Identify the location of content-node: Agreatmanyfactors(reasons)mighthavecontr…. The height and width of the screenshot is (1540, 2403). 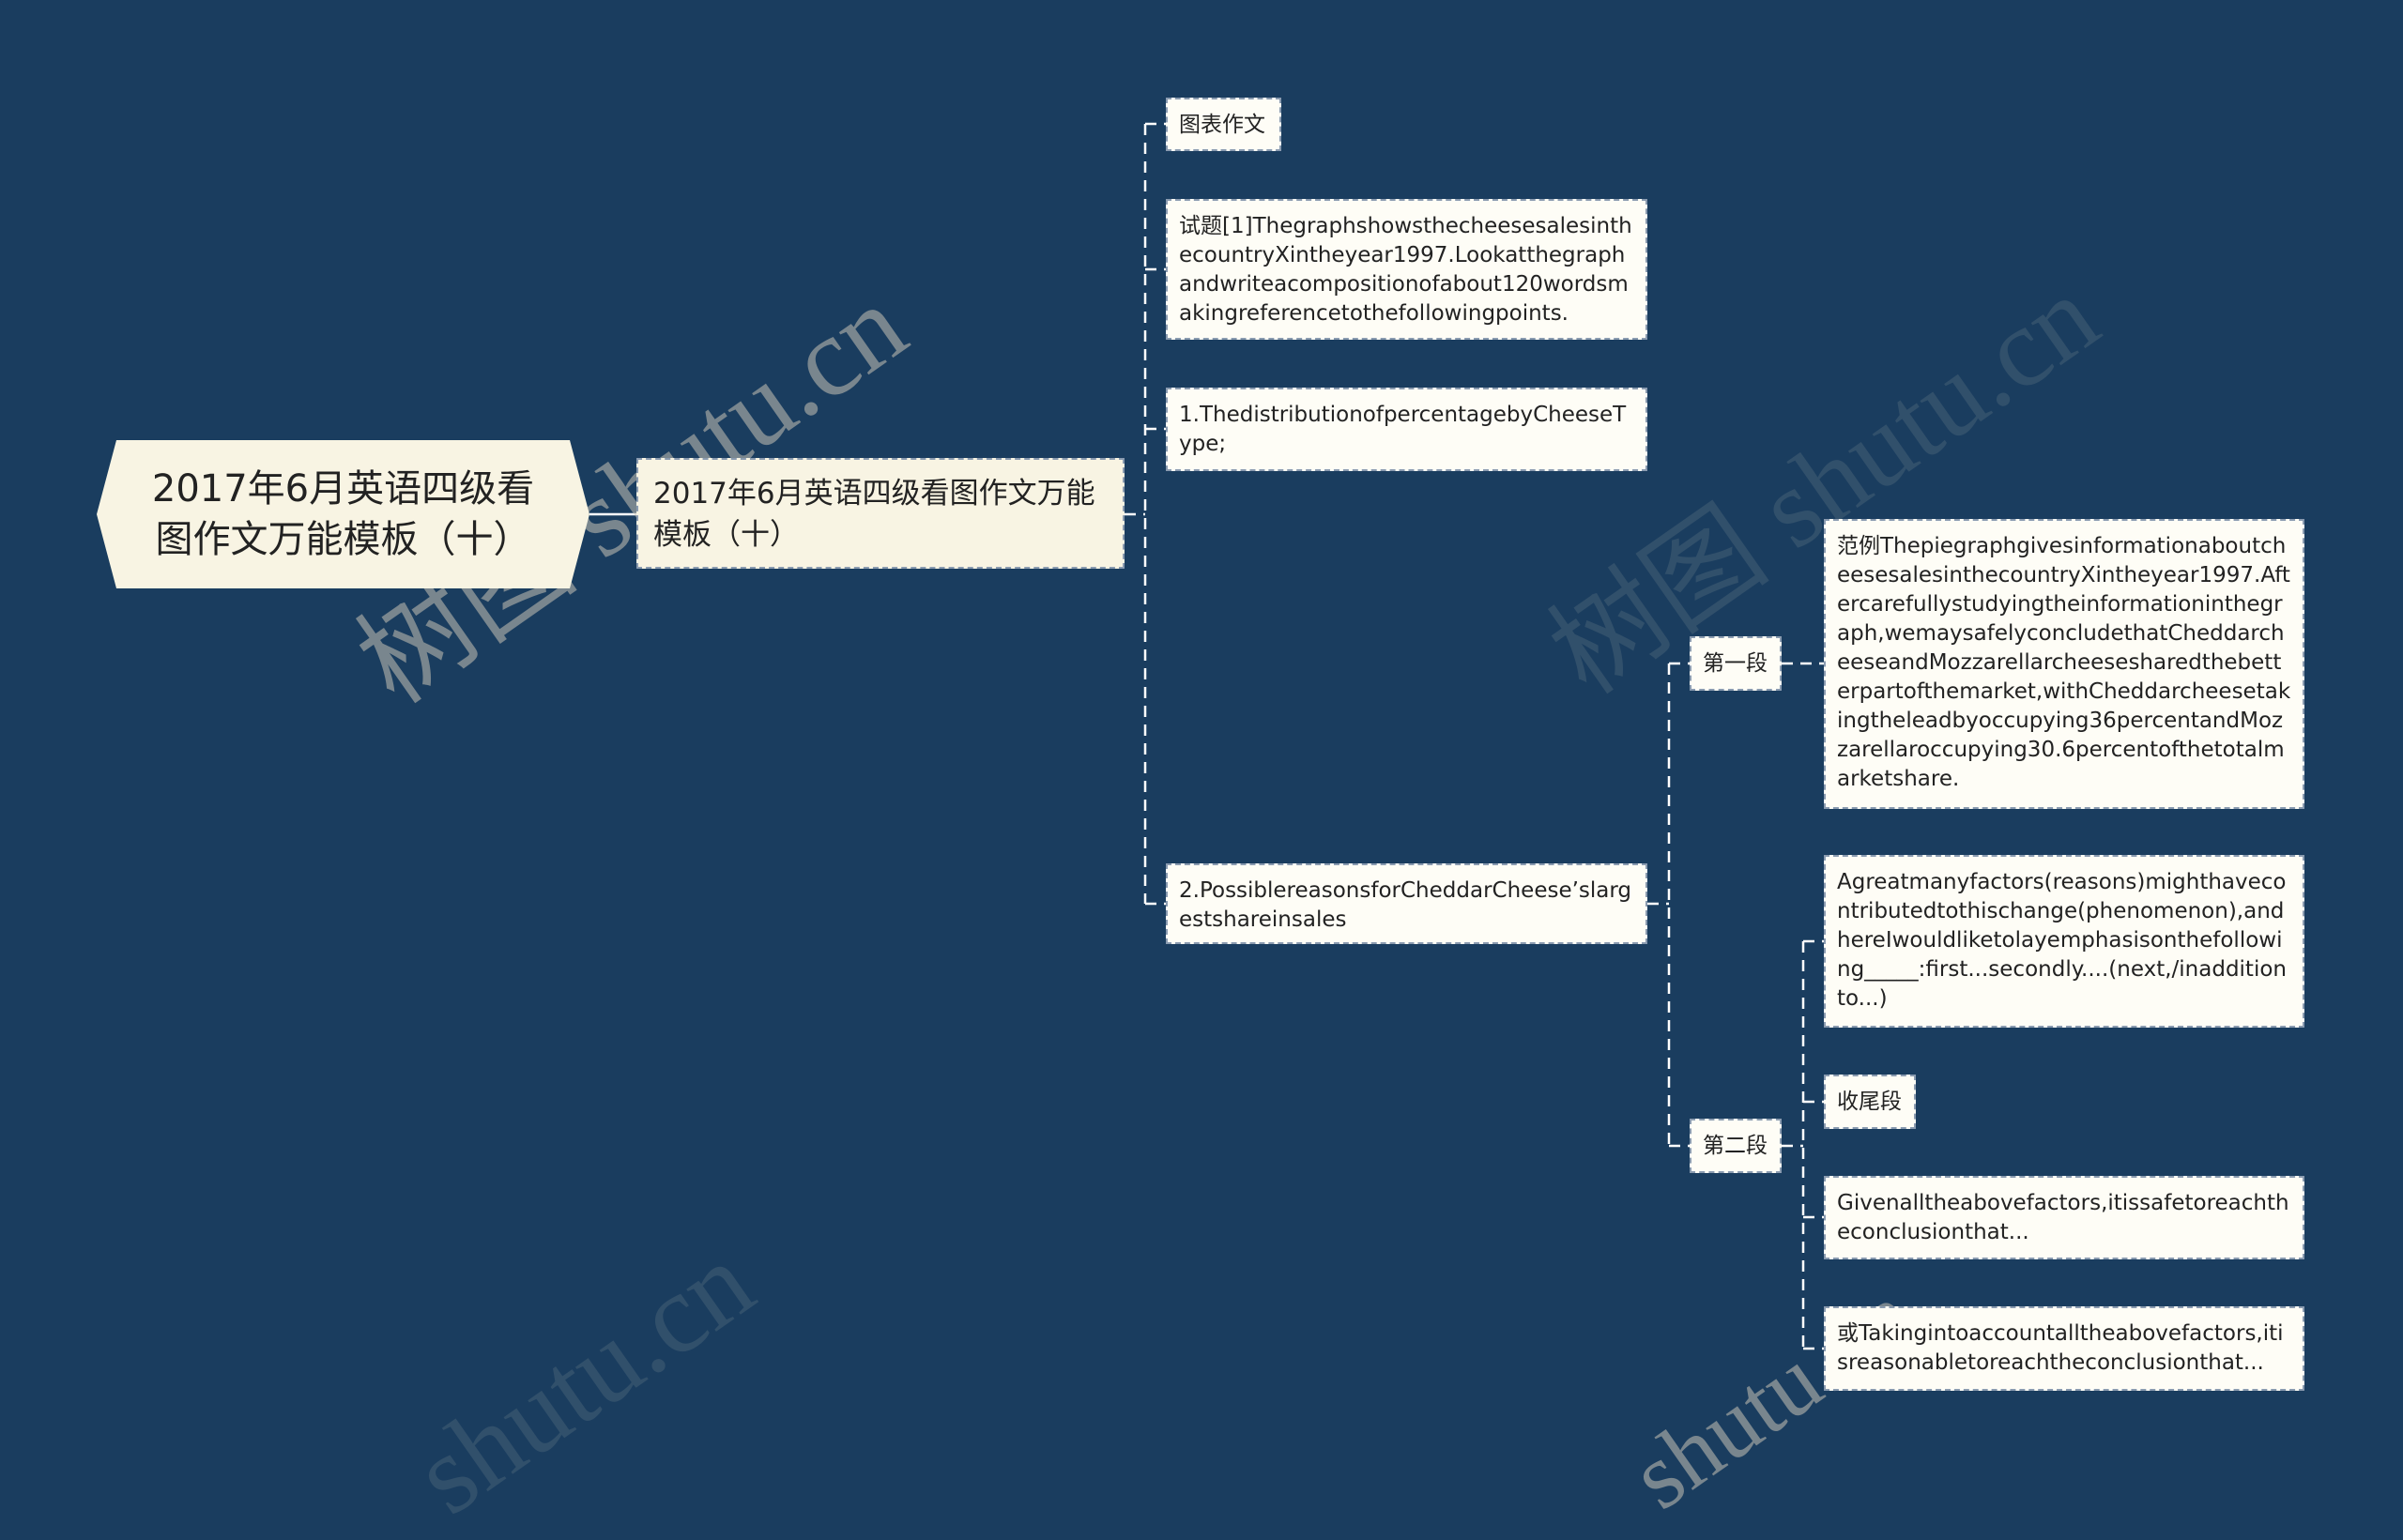
(2064, 941).